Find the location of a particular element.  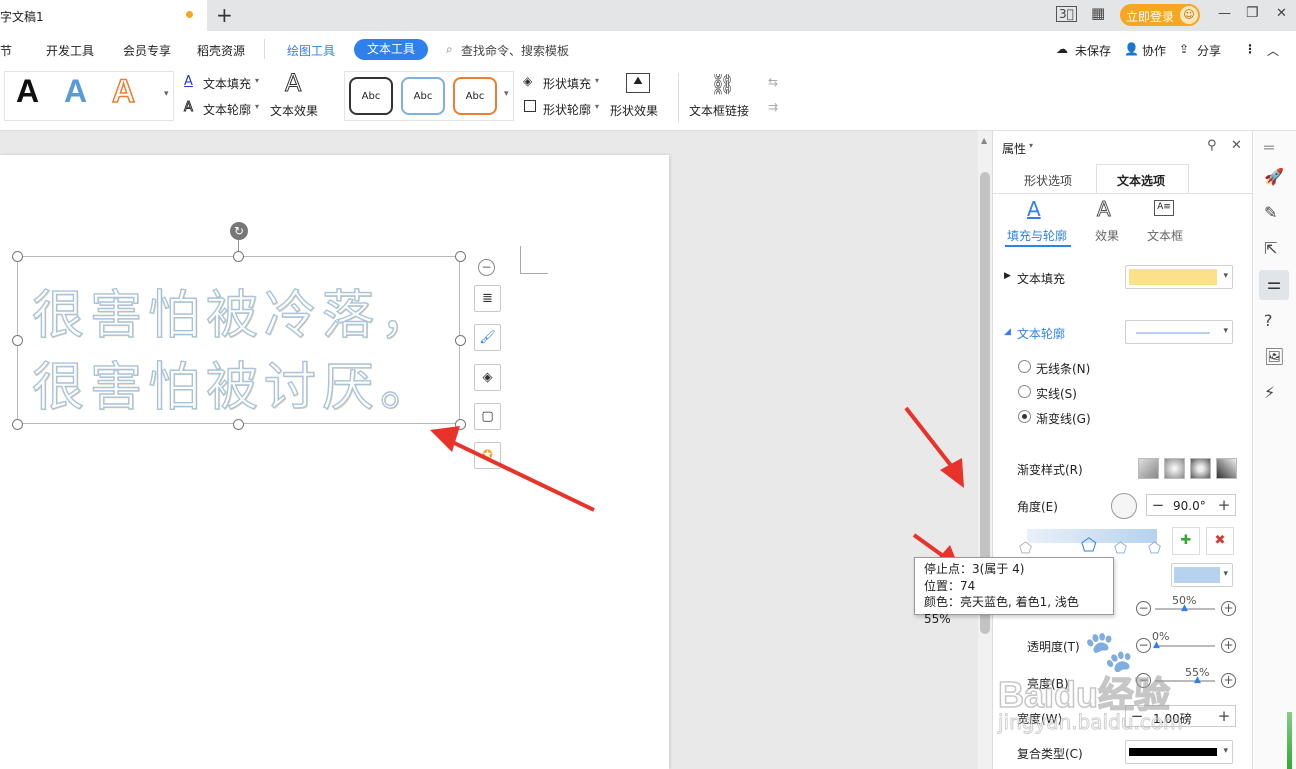

tab-divider is located at coordinates (1123, 193).